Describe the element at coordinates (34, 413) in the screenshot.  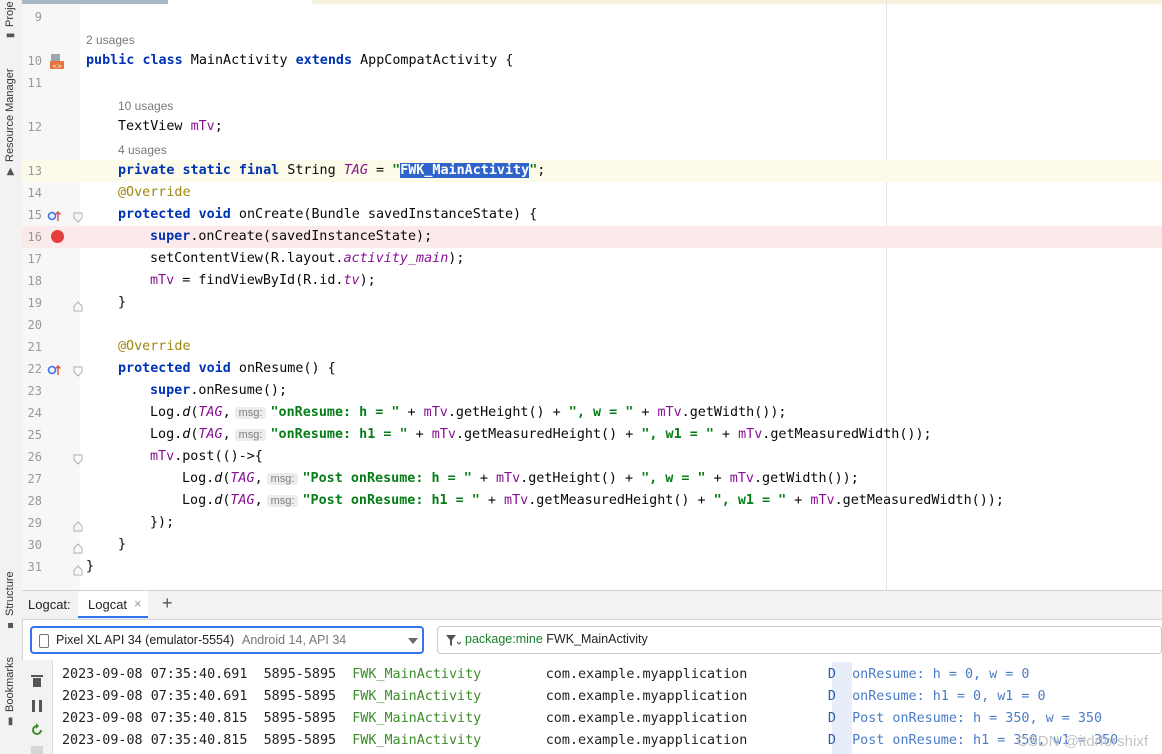
I see `line-number: 24` at that location.